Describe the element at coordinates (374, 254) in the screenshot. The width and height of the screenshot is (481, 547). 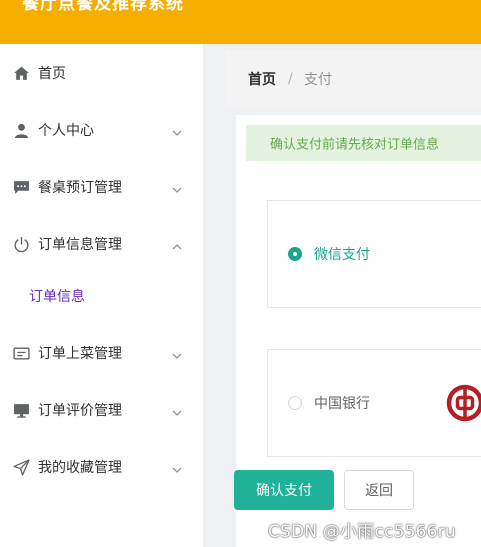
I see `payment-option-wechat: 微信支付` at that location.